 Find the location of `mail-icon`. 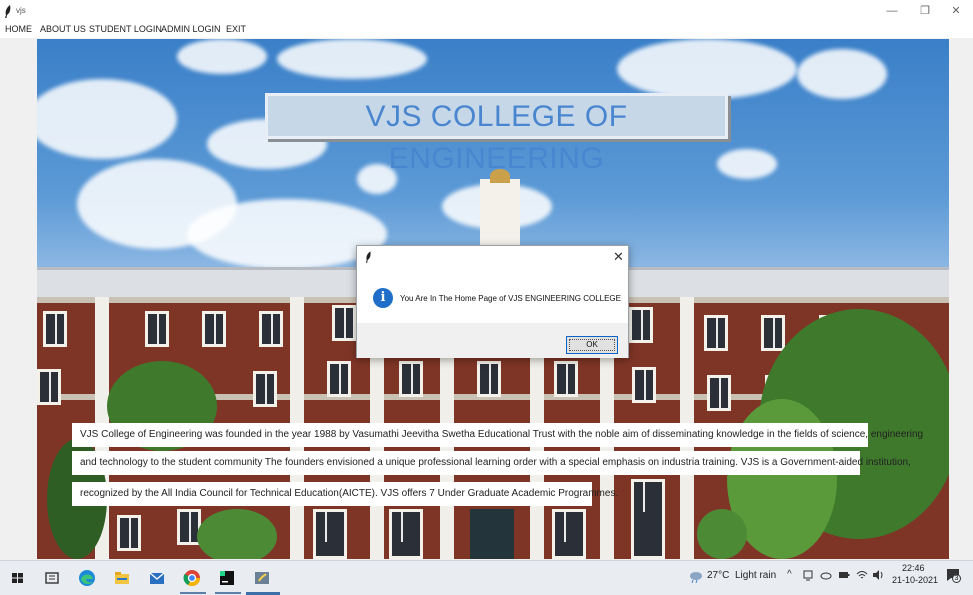

mail-icon is located at coordinates (157, 578).